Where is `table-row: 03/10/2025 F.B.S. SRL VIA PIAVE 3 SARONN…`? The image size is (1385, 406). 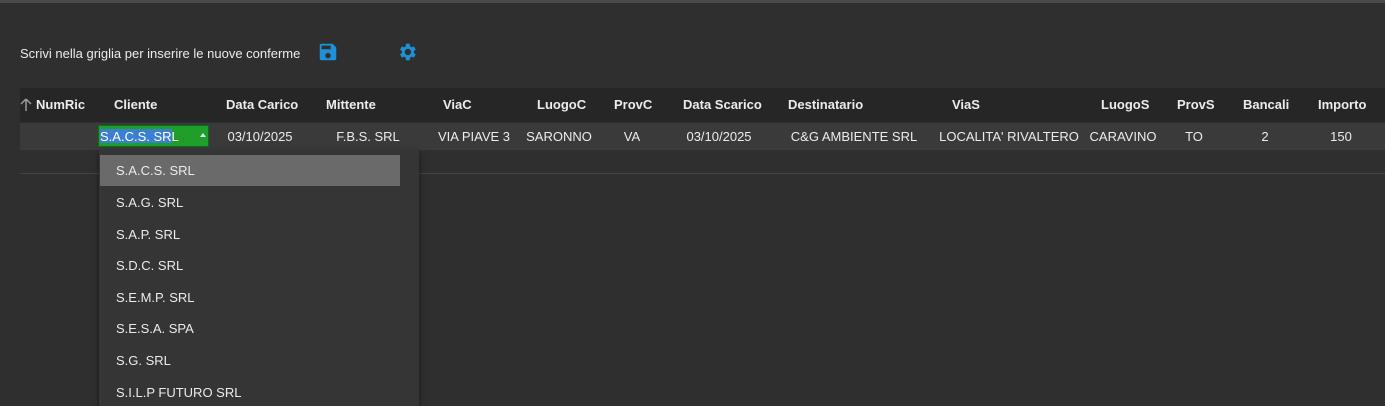 table-row: 03/10/2025 F.B.S. SRL VIA PIAVE 3 SARONN… is located at coordinates (702, 136).